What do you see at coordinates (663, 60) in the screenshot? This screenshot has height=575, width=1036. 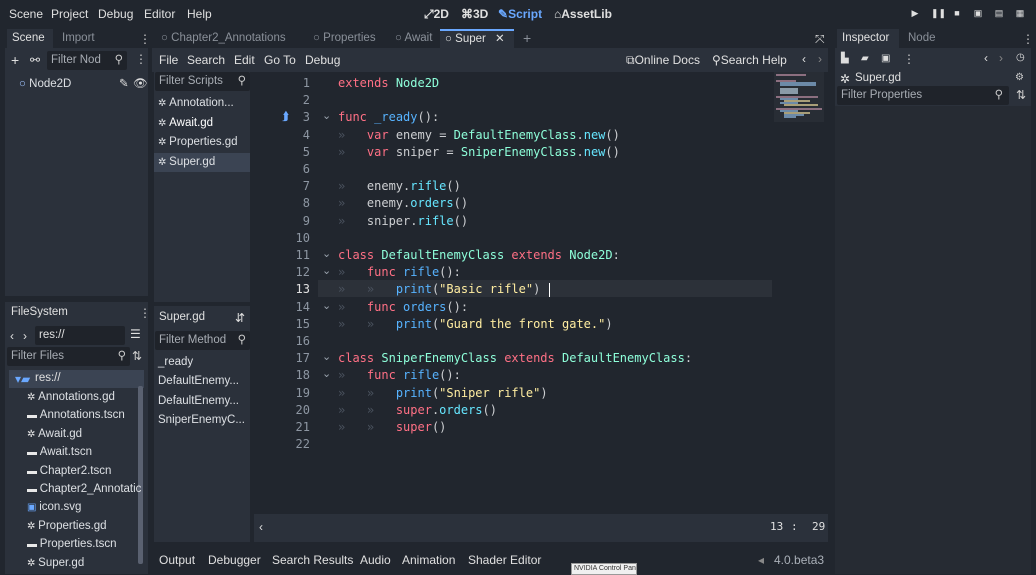 I see `online-docs-button: ⧉Online Docs` at bounding box center [663, 60].